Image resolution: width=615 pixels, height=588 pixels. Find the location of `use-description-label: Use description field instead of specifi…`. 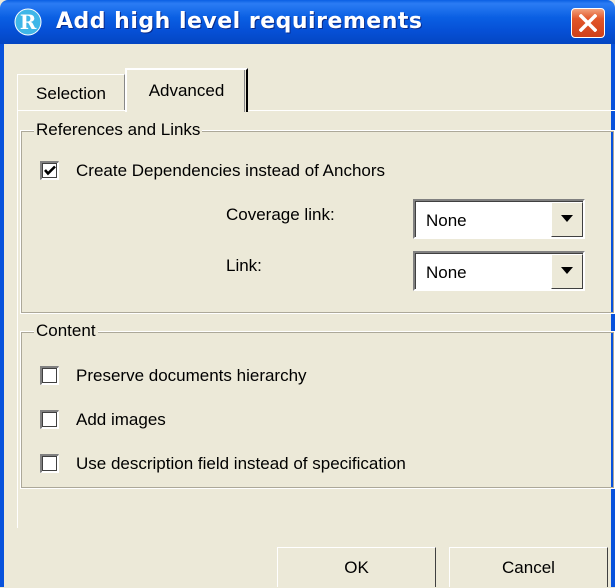

use-description-label: Use description field instead of specifi… is located at coordinates (241, 463).